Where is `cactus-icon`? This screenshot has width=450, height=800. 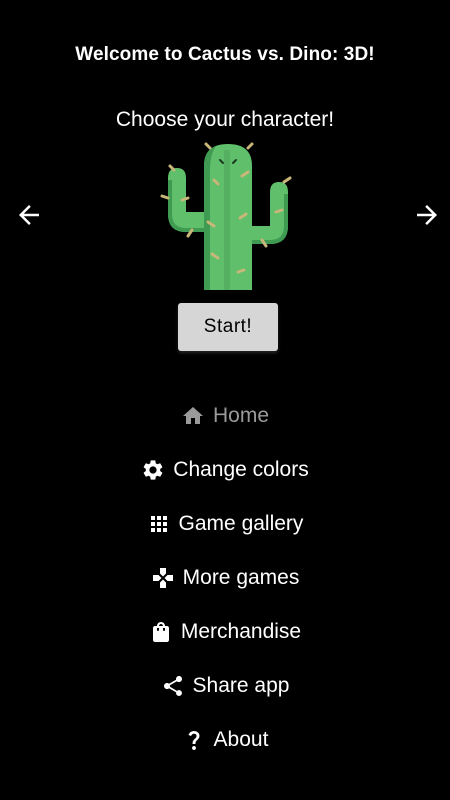
cactus-icon is located at coordinates (226, 216).